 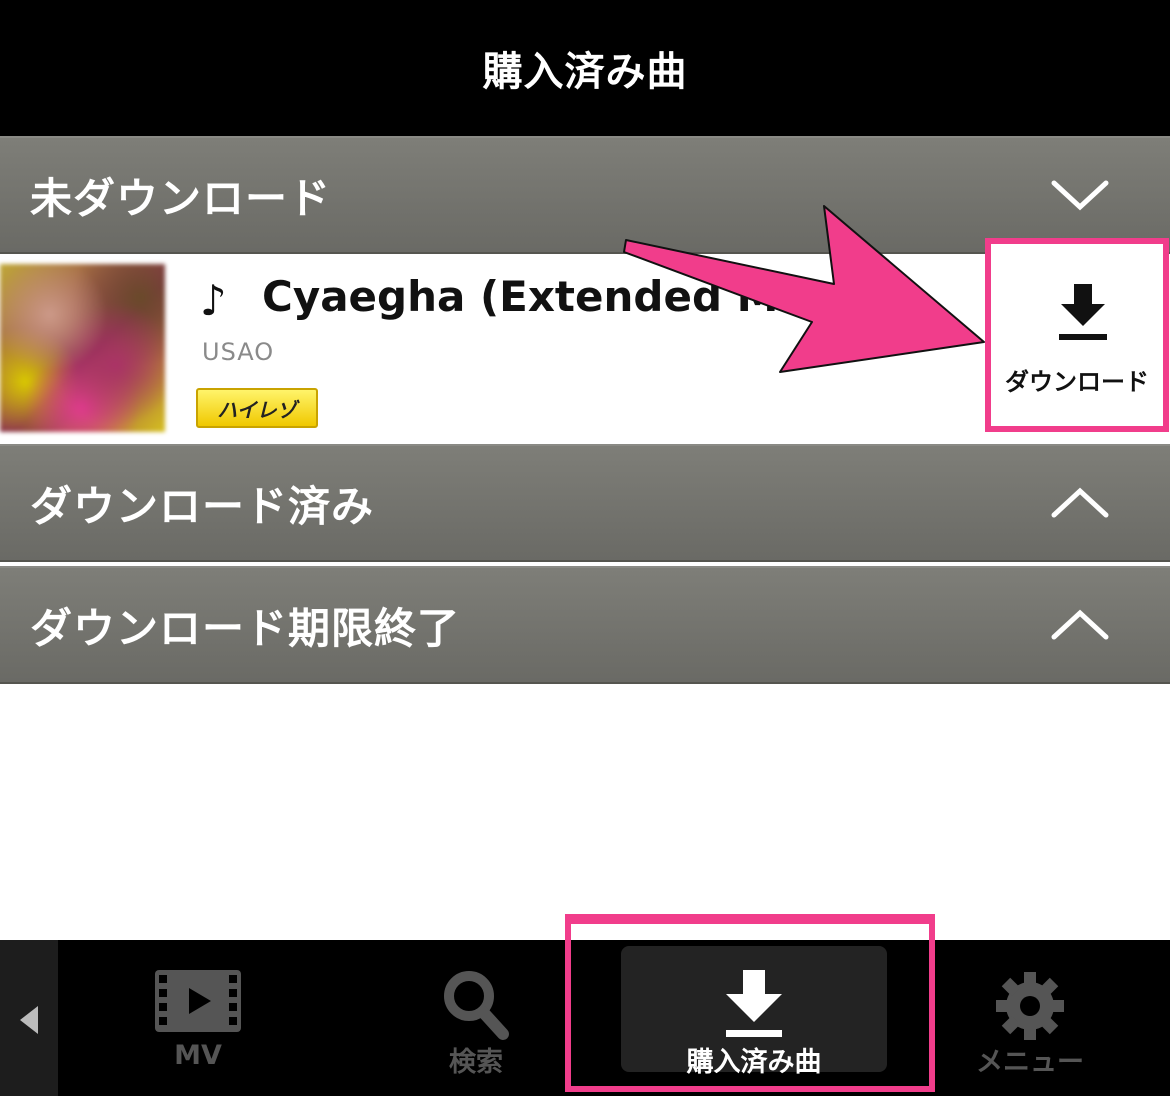 I want to click on tab-menu: メニュー, so click(x=1030, y=1018).